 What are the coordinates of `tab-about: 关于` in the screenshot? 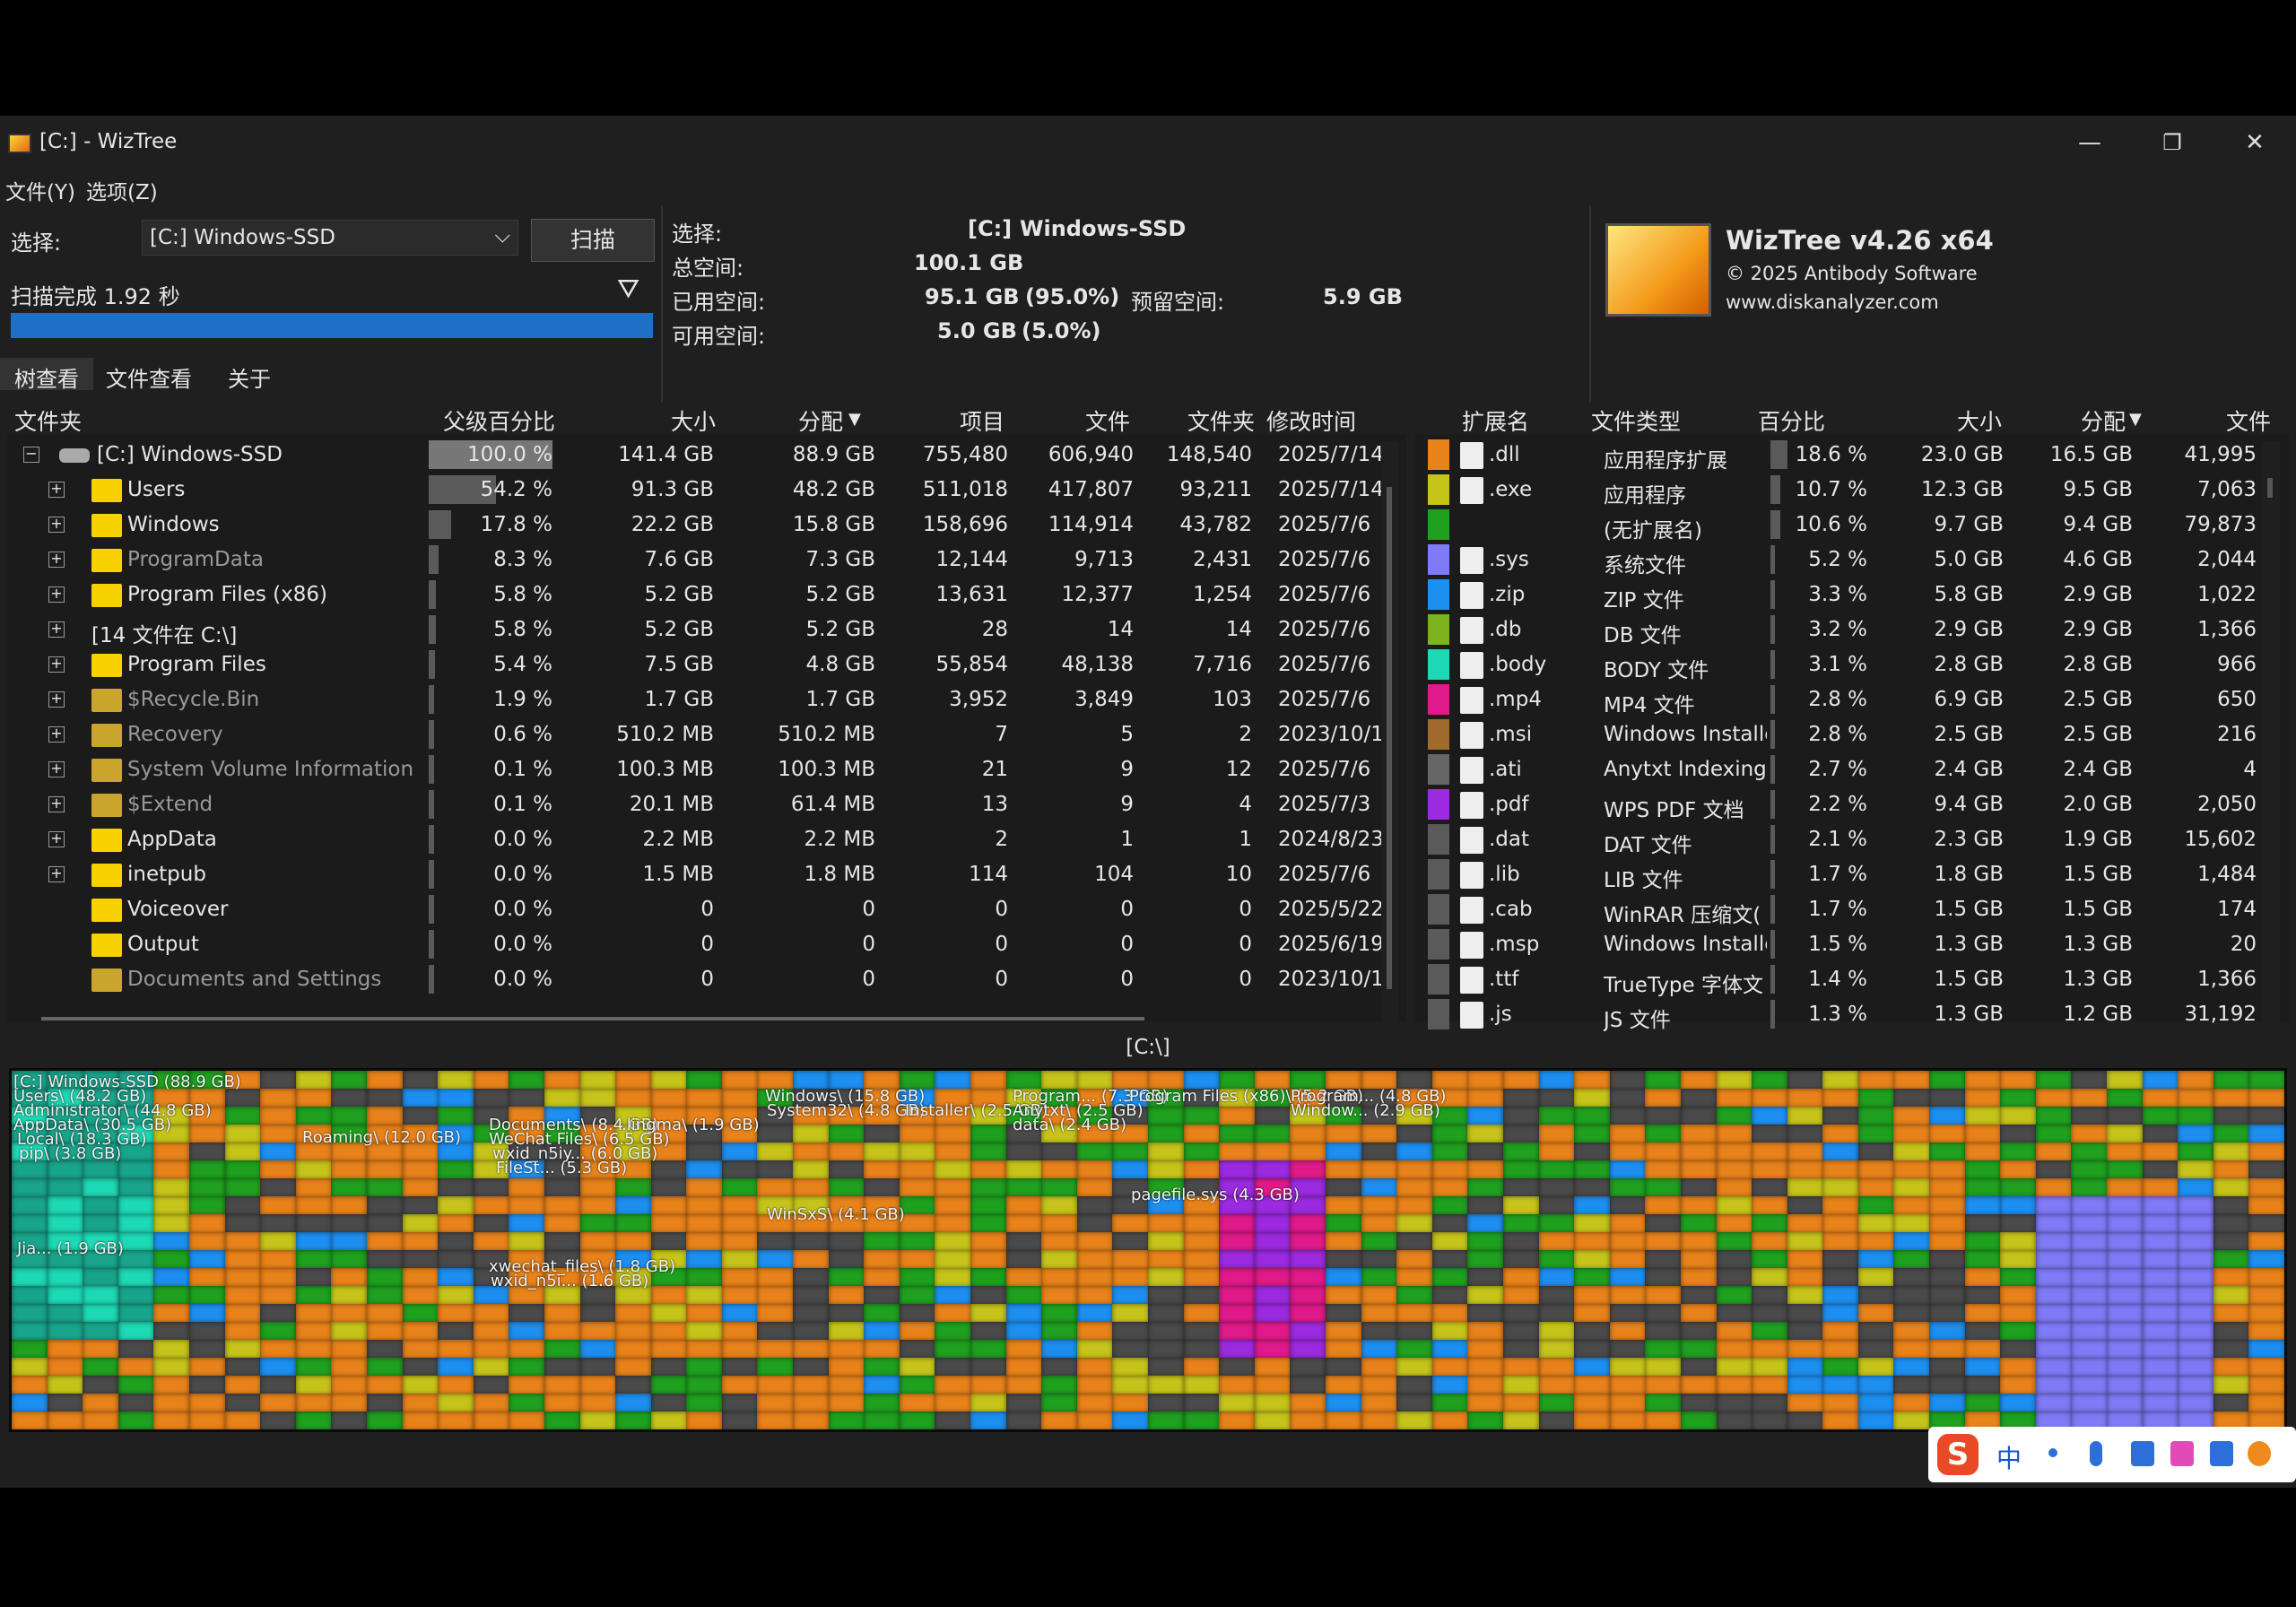 It's located at (249, 375).